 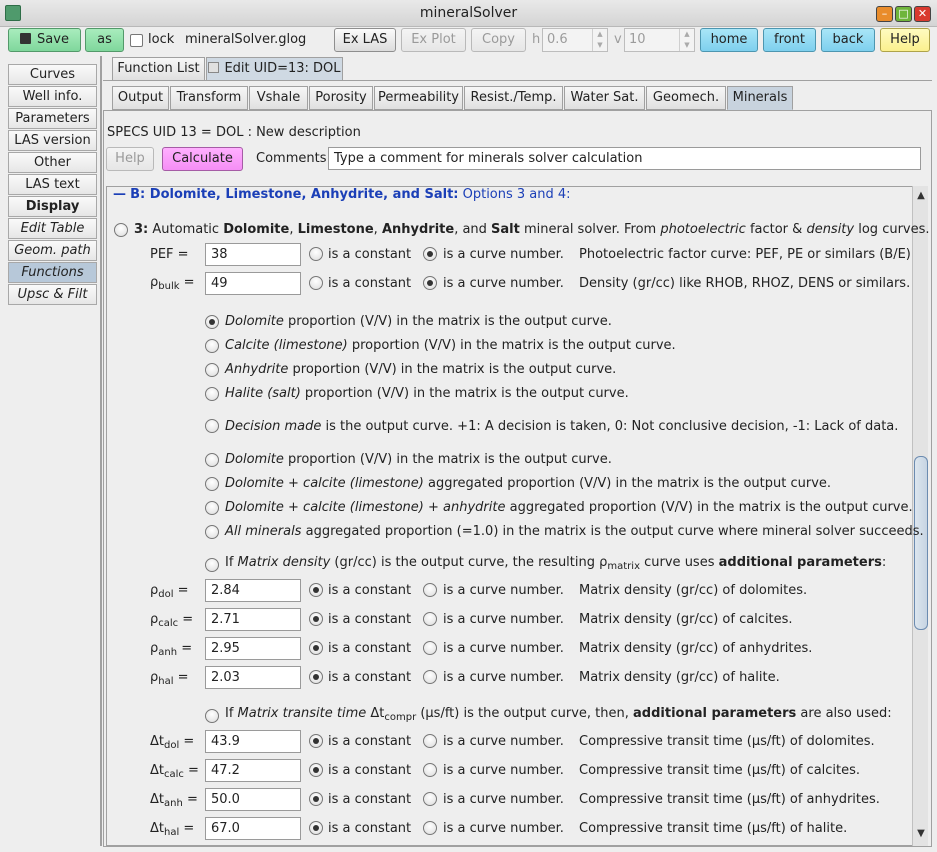 I want to click on dt-anh-constant-radio, so click(x=316, y=799).